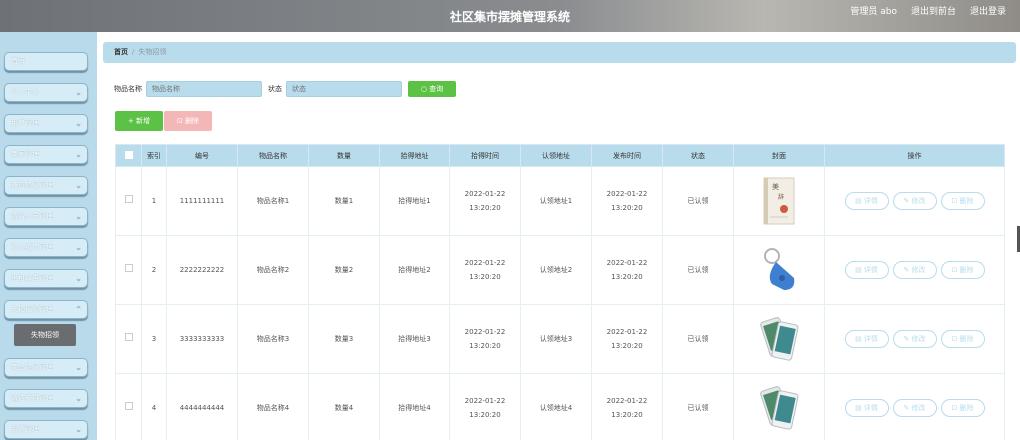 This screenshot has height=440, width=1020. Describe the element at coordinates (556, 155) in the screenshot. I see `column-header: 认领地址` at that location.